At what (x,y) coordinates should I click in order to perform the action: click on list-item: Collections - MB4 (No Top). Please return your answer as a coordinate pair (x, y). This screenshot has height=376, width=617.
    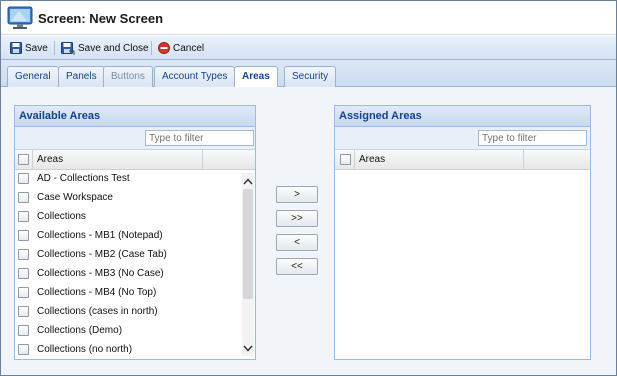
    Looking at the image, I should click on (135, 293).